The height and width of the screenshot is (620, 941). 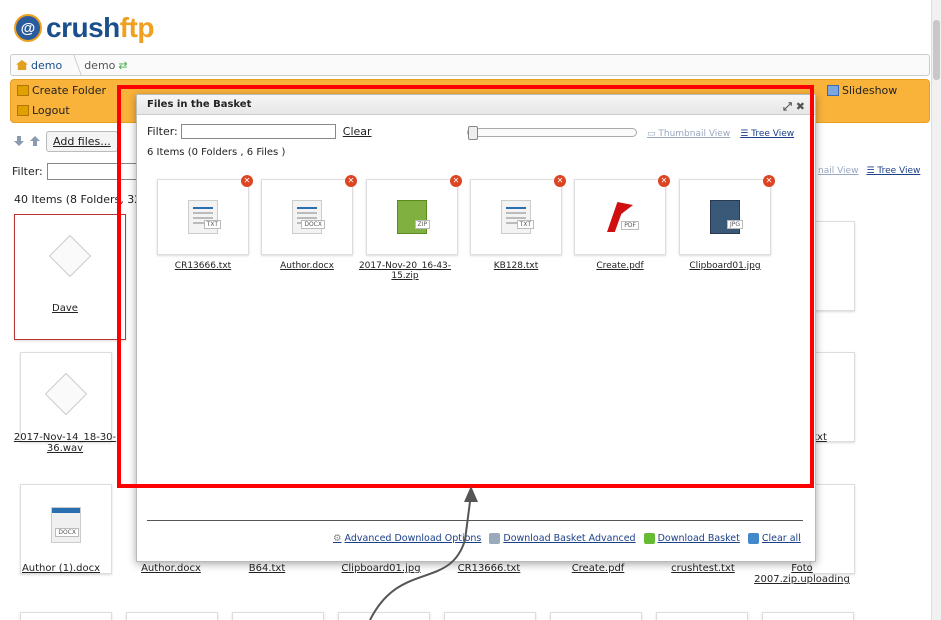 What do you see at coordinates (405, 271) in the screenshot?
I see `basket-file-name: 2017-Nov-20_16-43-15.zip` at bounding box center [405, 271].